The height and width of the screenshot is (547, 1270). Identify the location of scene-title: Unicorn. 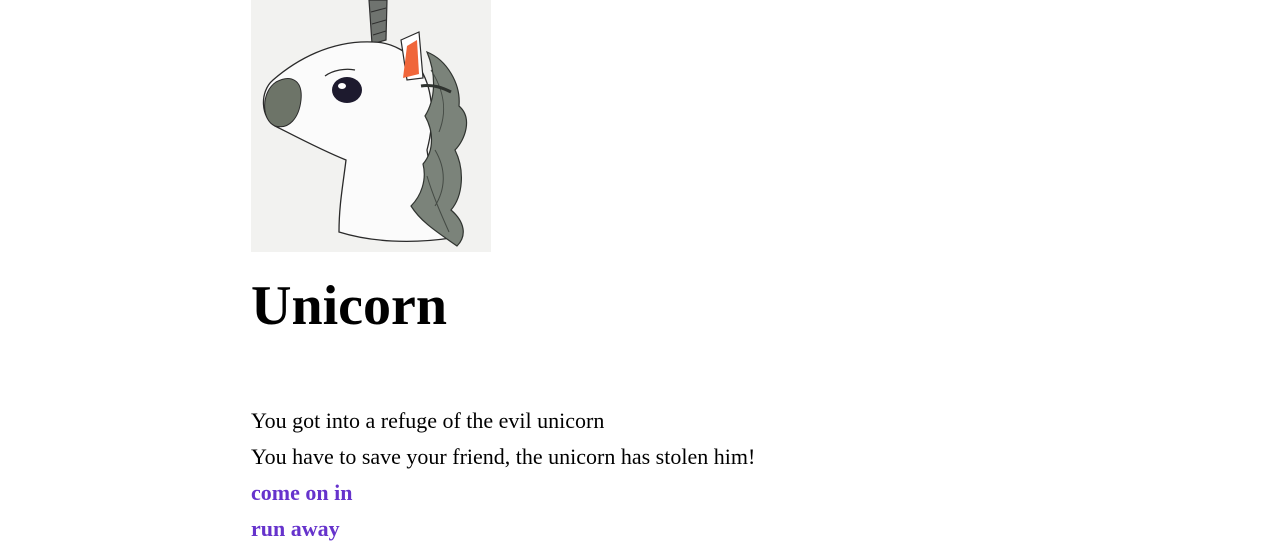
(349, 306).